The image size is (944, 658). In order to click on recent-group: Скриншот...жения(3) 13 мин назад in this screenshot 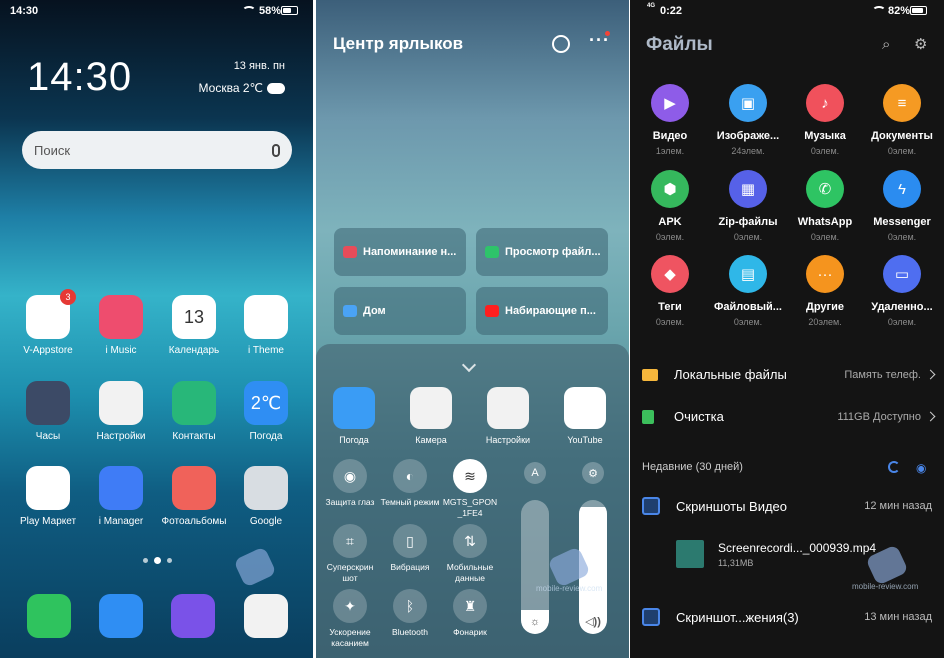, I will do `click(787, 617)`.